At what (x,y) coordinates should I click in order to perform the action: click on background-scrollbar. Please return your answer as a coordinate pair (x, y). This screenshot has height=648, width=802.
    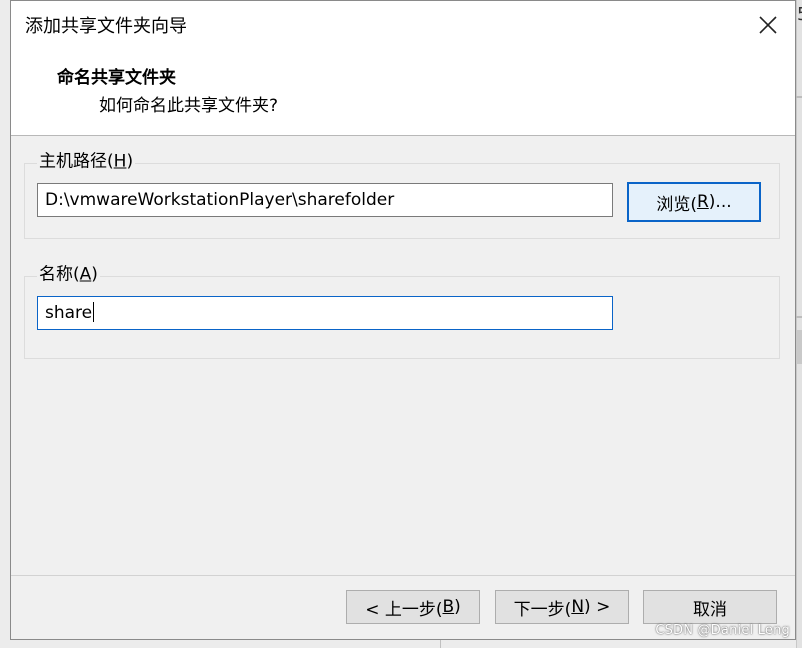
    Looking at the image, I should click on (799, 347).